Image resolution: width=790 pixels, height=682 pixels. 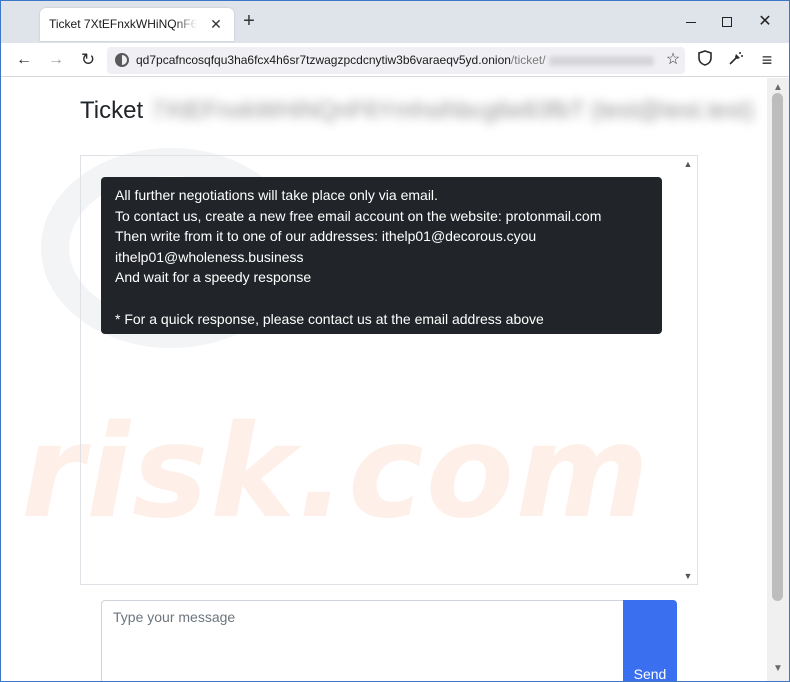 What do you see at coordinates (395, 22) in the screenshot?
I see `tab-strip: Ticket 7XtEFnxkWHiNQnF6Ymhsihbcg ✕ + ✕` at bounding box center [395, 22].